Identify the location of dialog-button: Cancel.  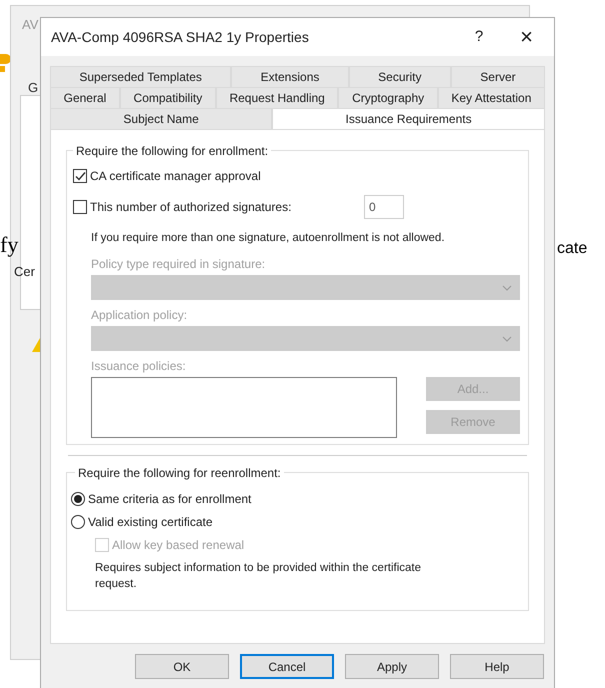
(287, 666).